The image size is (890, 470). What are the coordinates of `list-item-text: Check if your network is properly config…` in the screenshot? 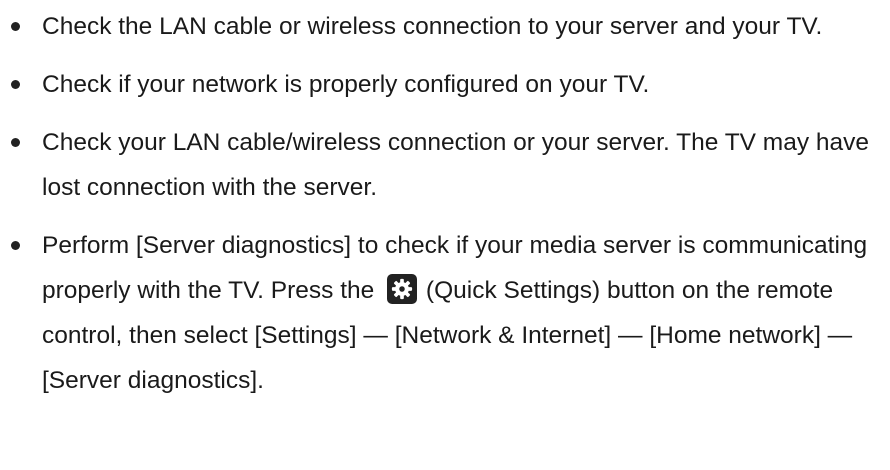 It's located at (346, 84).